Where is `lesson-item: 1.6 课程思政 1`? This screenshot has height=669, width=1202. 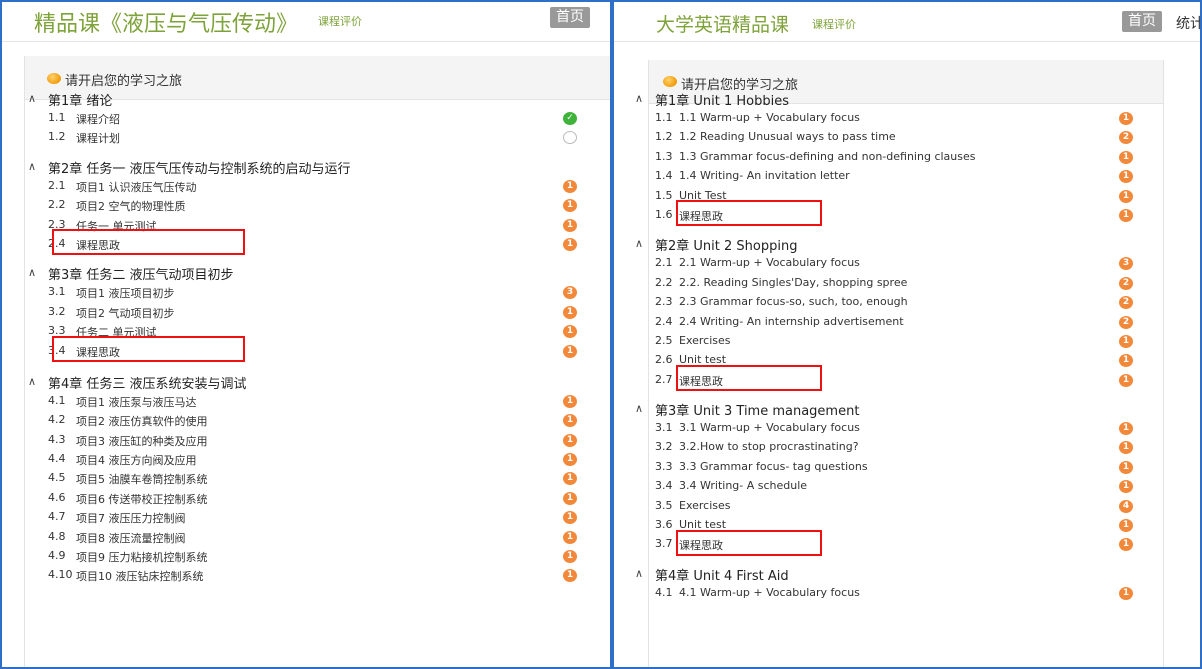 lesson-item: 1.6 课程思政 1 is located at coordinates (907, 215).